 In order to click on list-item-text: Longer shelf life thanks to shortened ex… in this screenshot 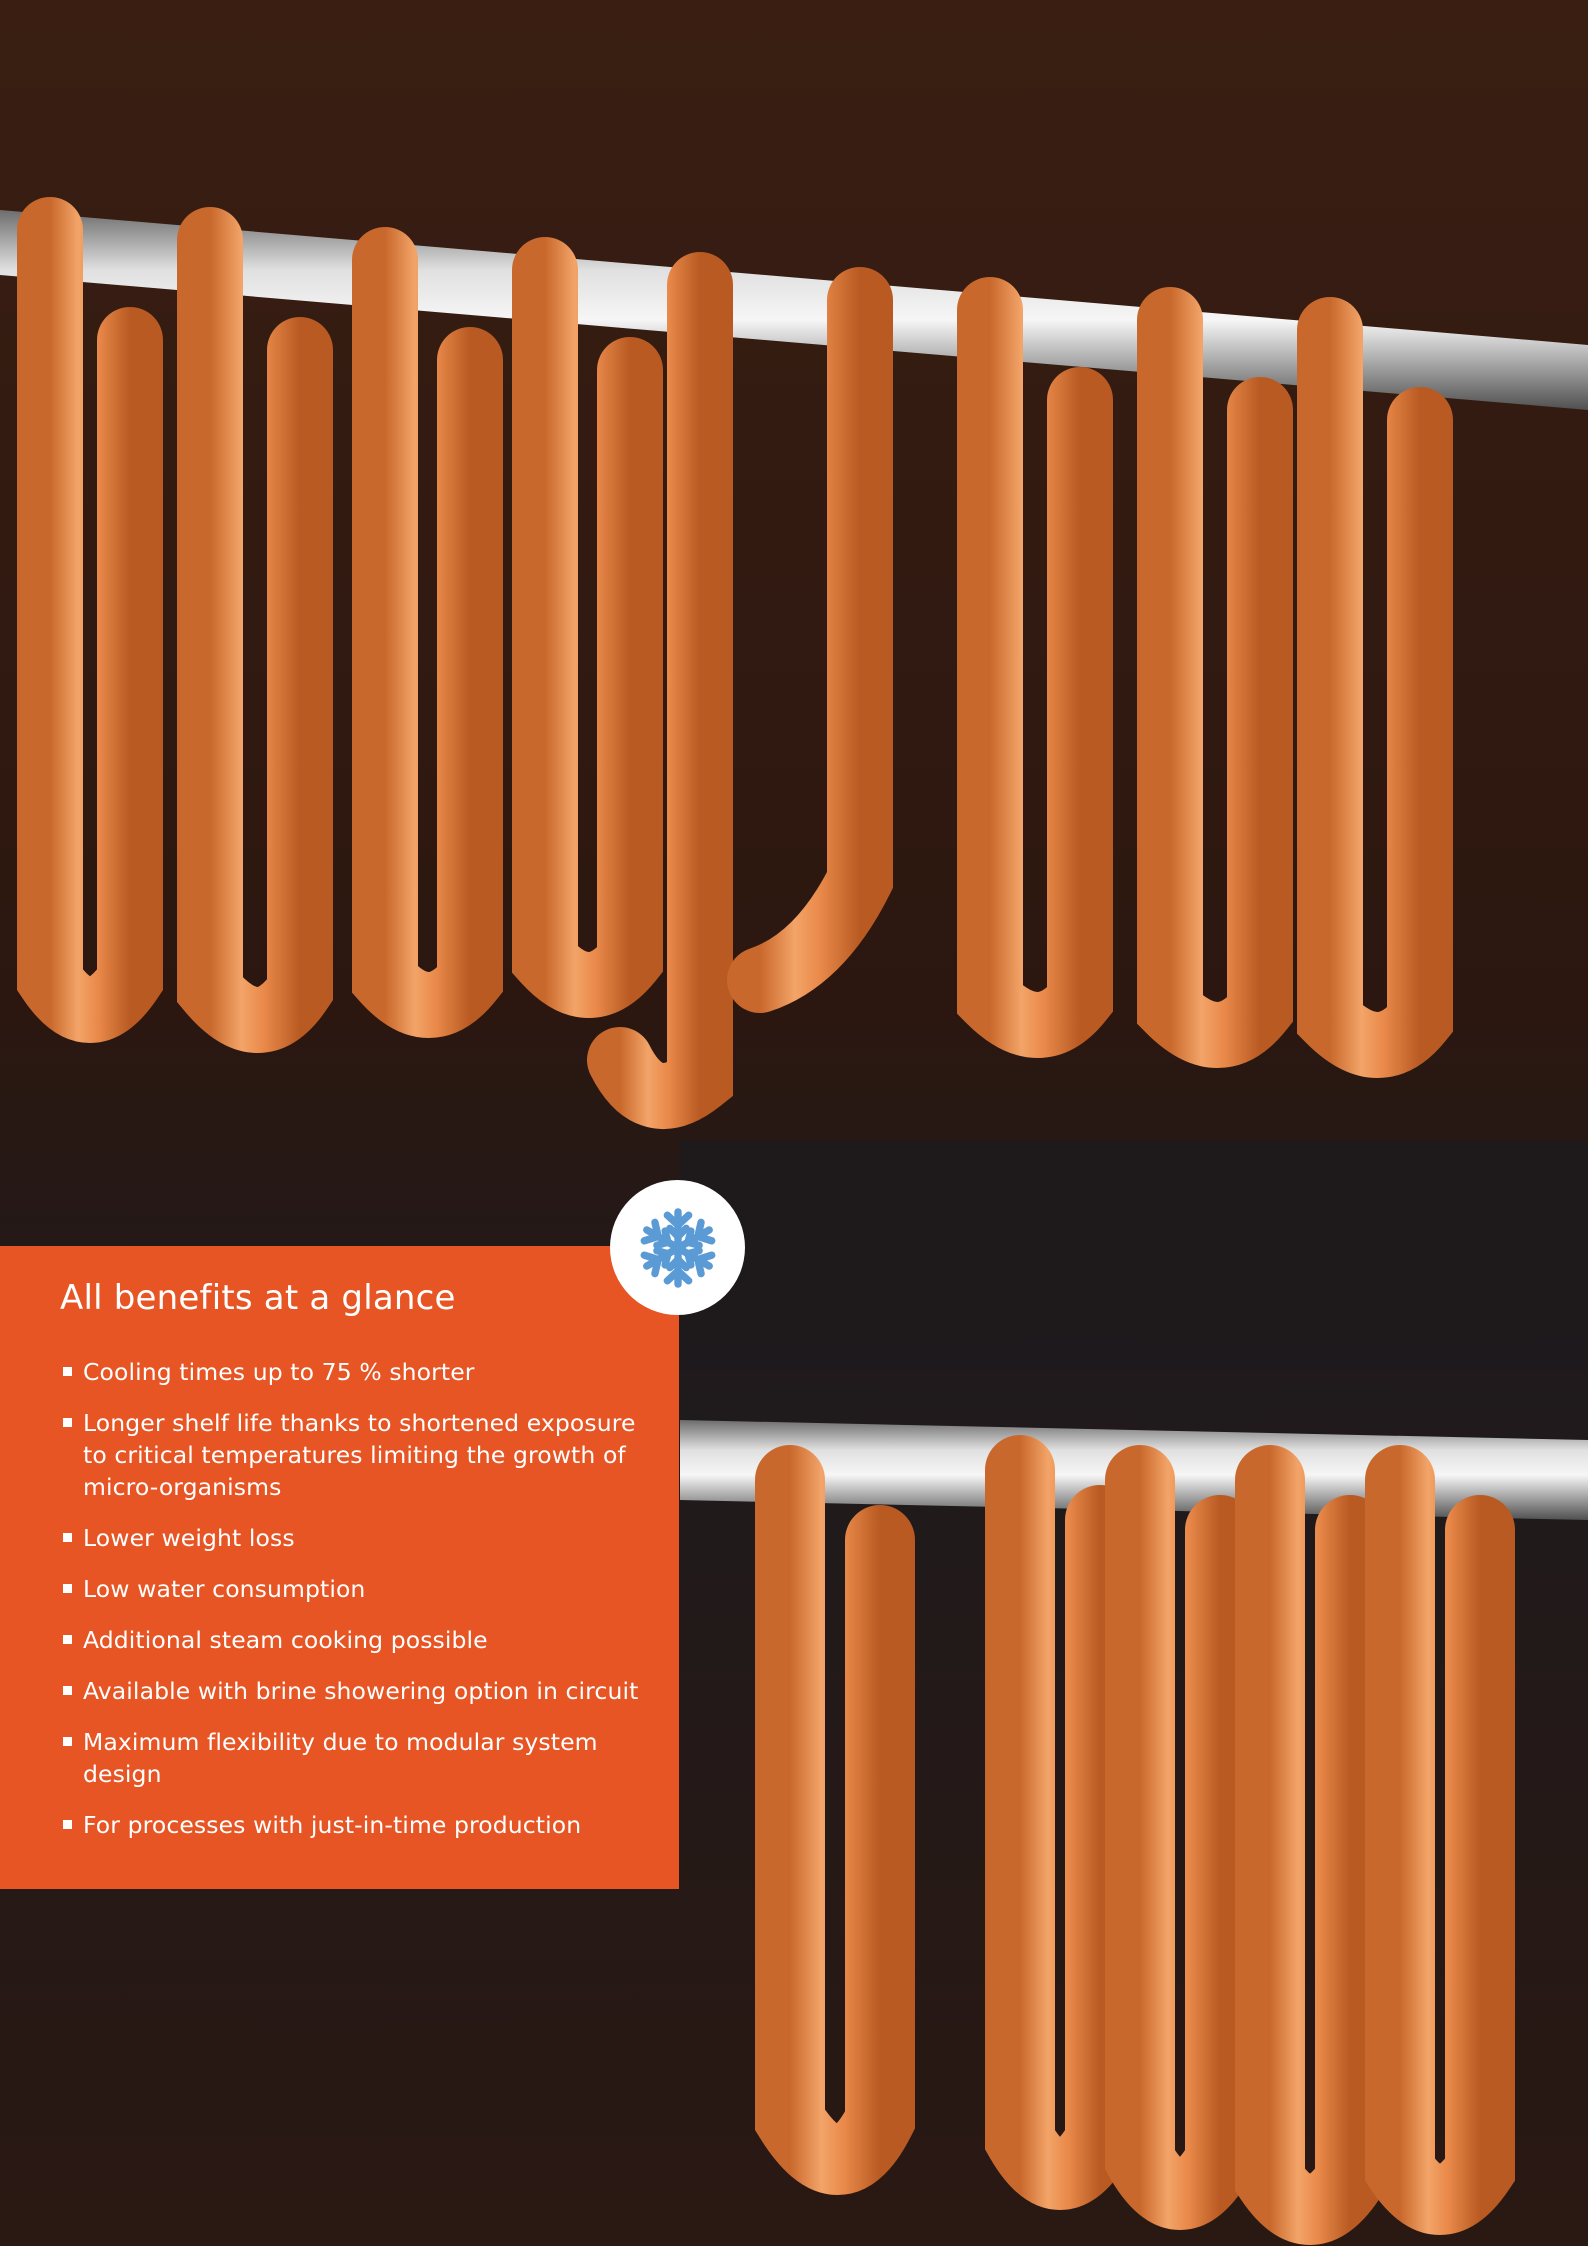, I will do `click(359, 1455)`.